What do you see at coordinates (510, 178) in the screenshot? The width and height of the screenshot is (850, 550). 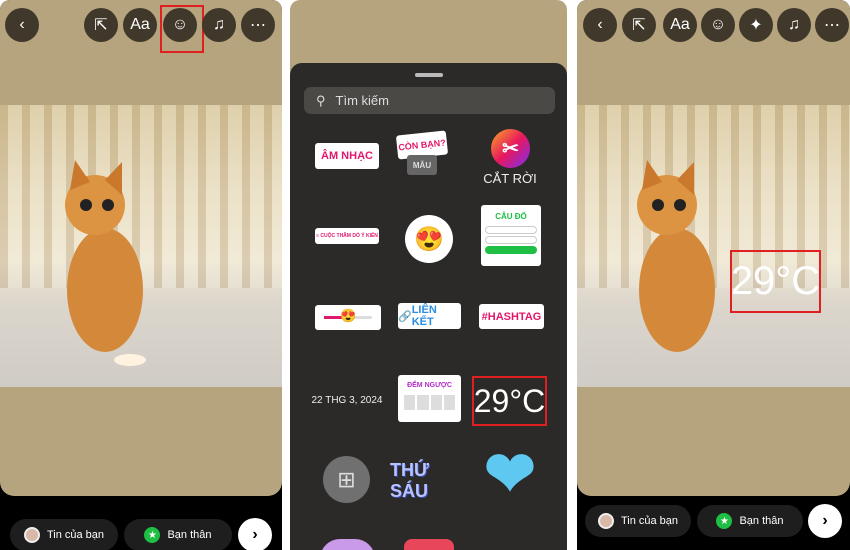 I see `sticker-cutout: CẮT RỜI` at bounding box center [510, 178].